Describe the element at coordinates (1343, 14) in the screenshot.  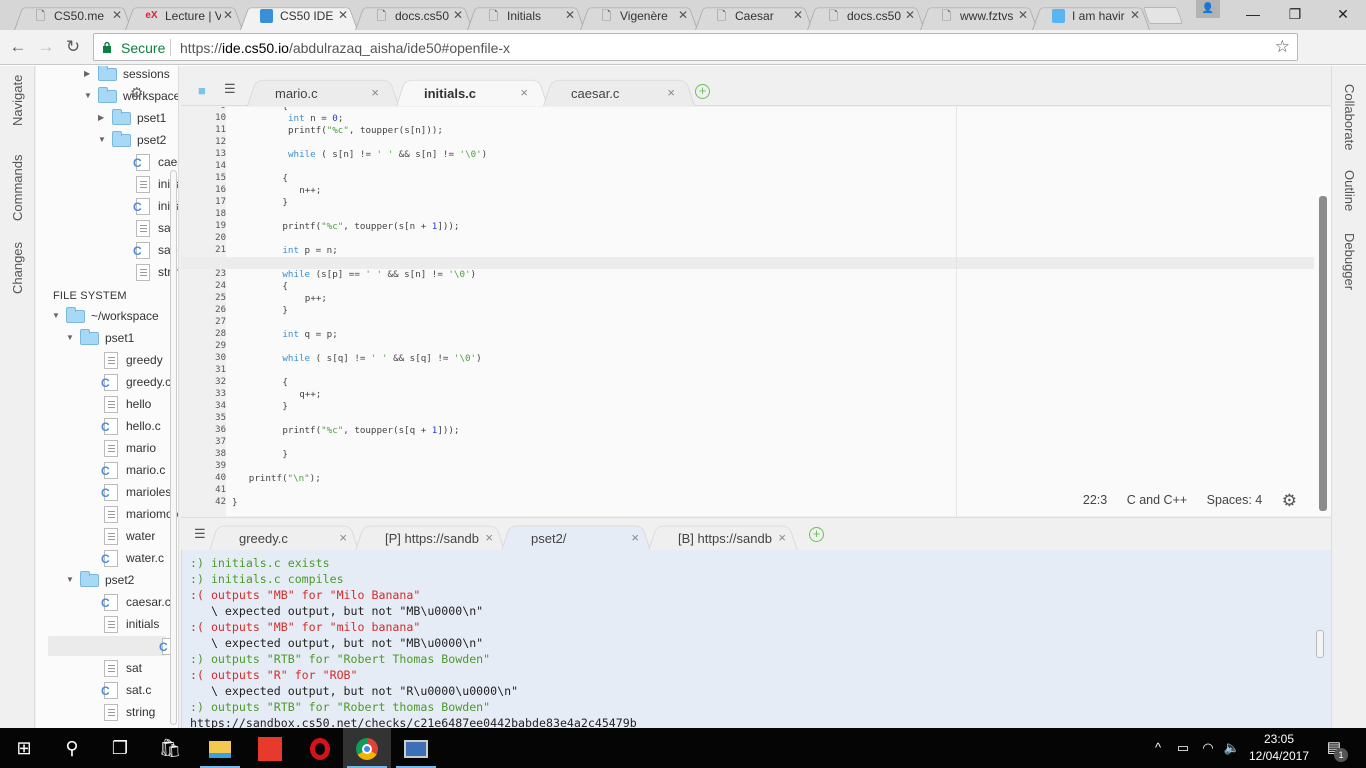
I see `close-window-button: ✕` at that location.